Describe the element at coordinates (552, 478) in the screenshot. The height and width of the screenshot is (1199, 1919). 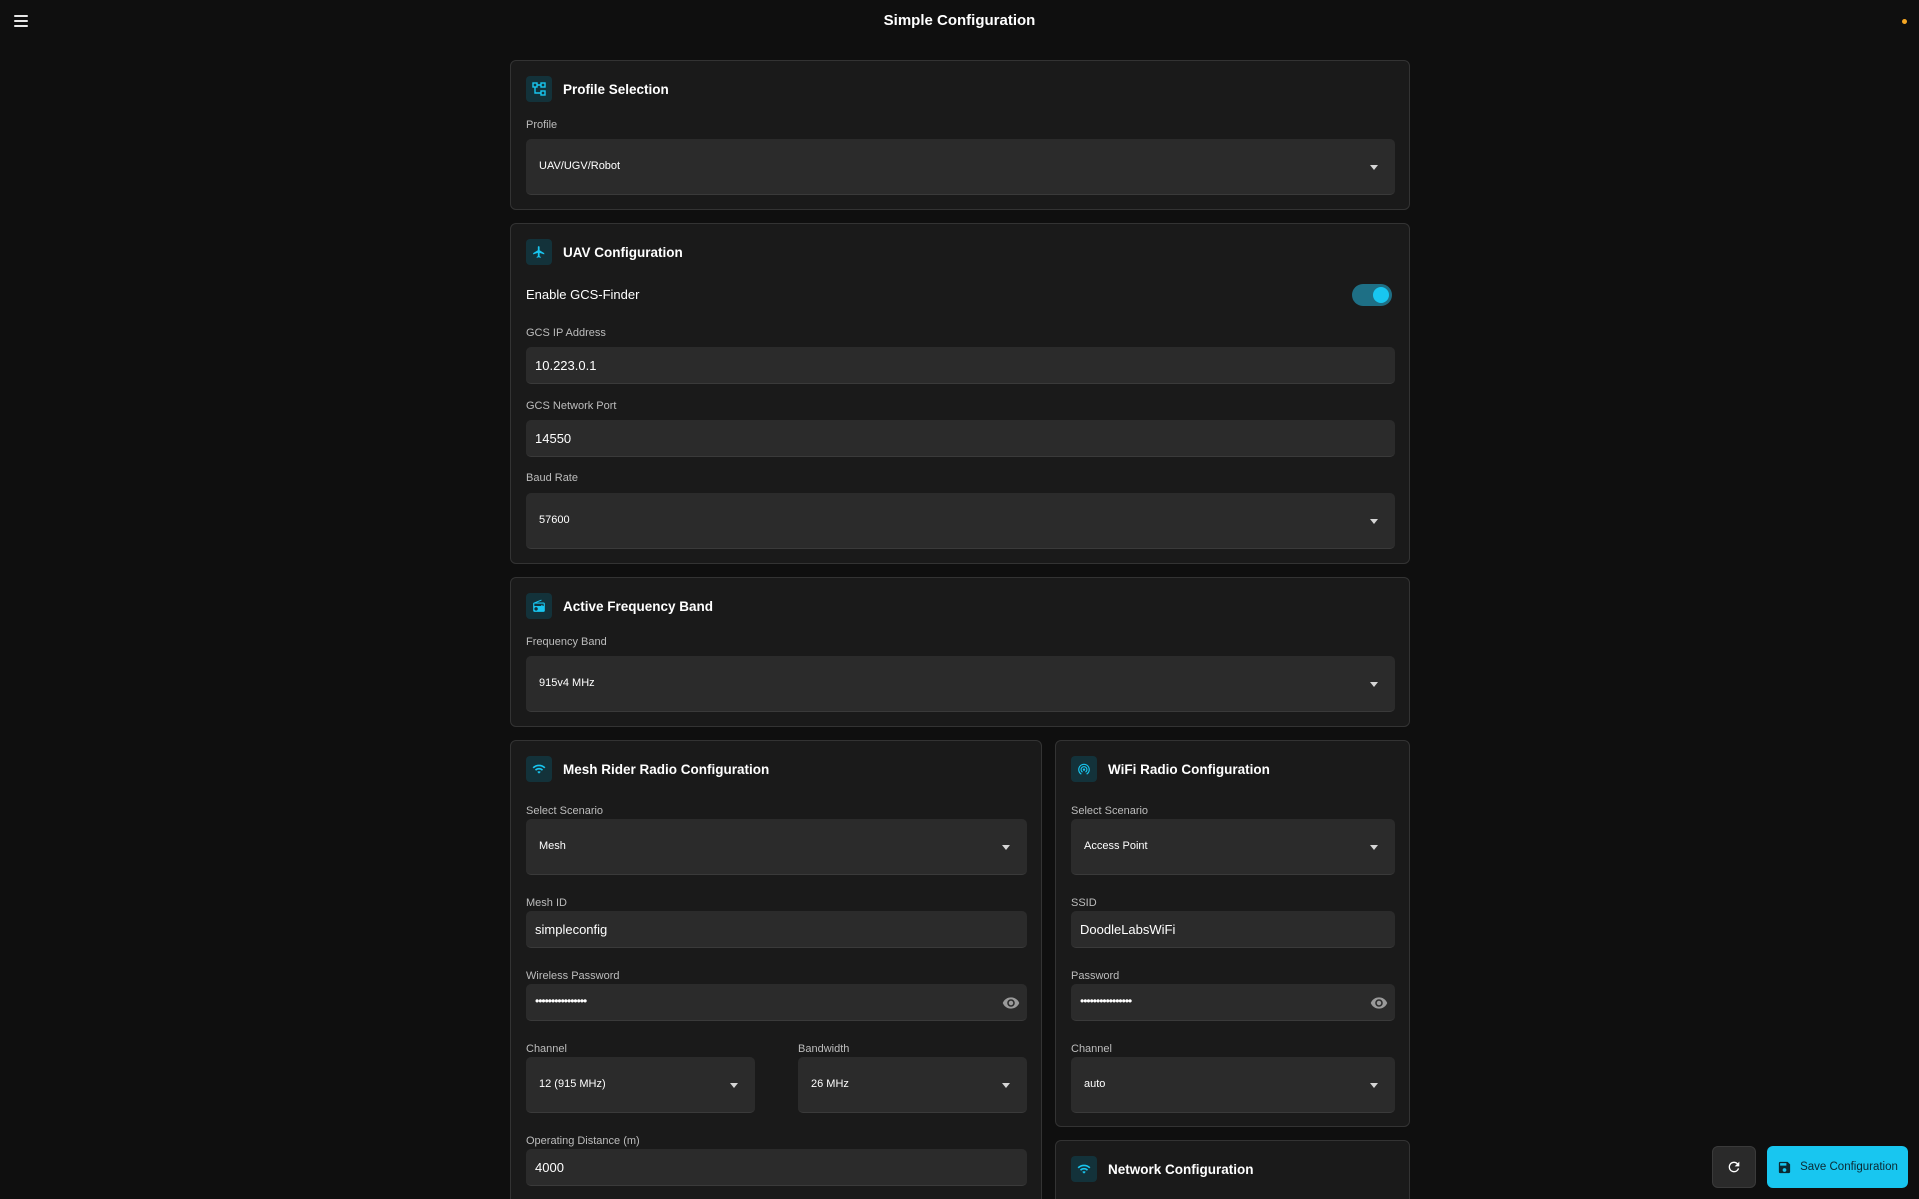
I see `baud-rate-label: Baud Rate` at that location.